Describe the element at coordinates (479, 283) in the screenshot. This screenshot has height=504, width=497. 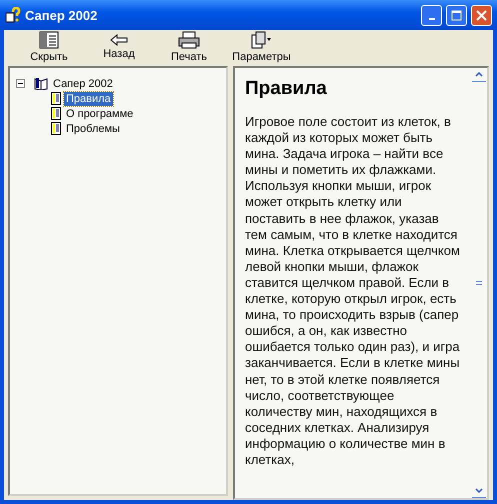
I see `scroll-thumb-icon` at that location.